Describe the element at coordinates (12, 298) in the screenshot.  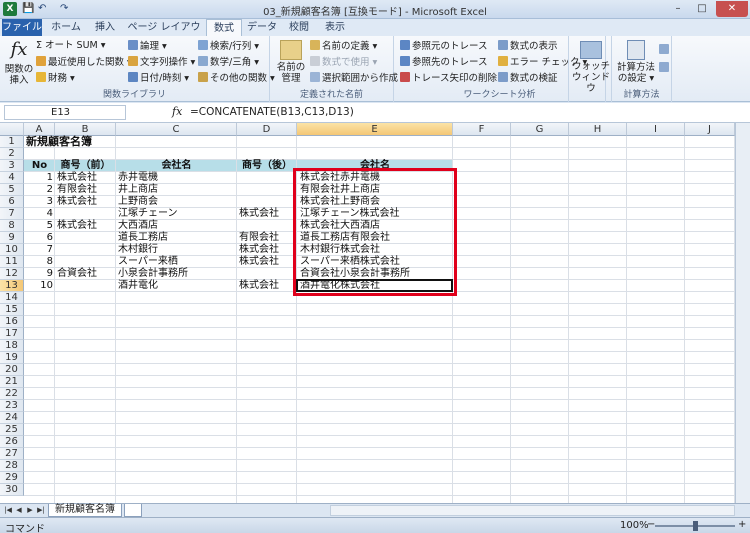
I see `row-header-14: 14` at that location.